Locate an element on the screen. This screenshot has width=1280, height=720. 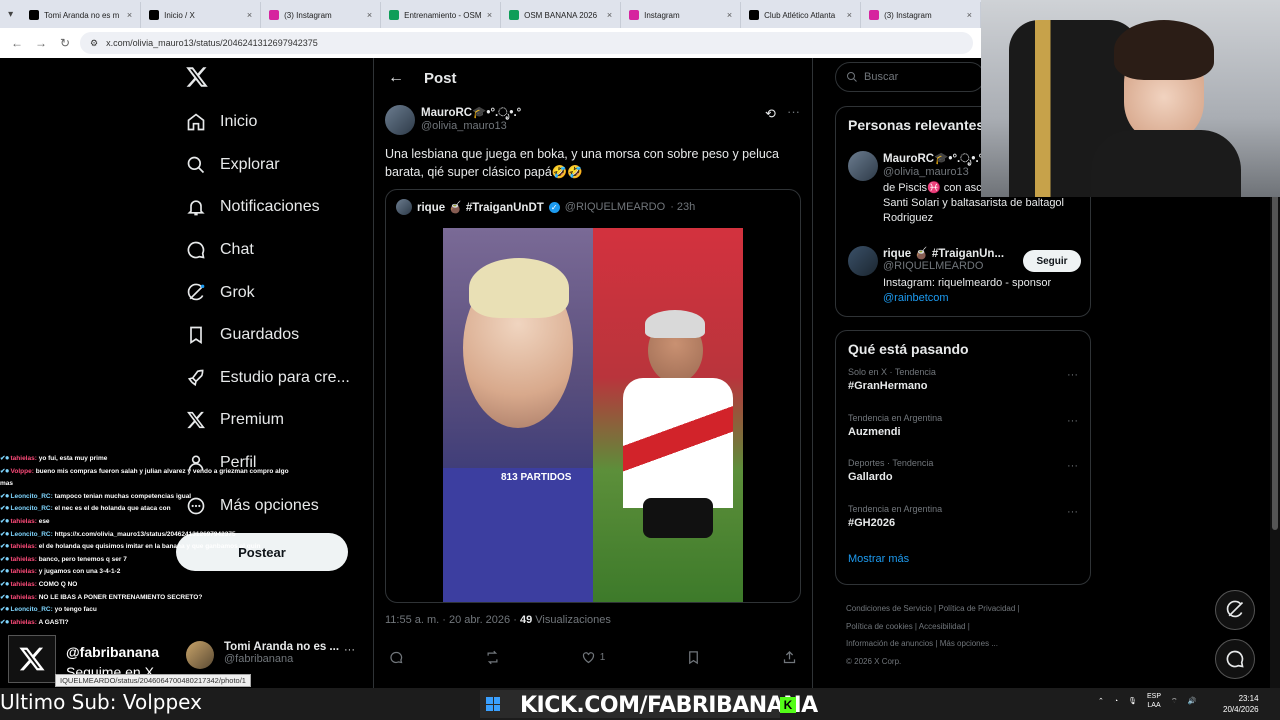
author-handle: @olivia_mauro13 is located at coordinates (471, 126).